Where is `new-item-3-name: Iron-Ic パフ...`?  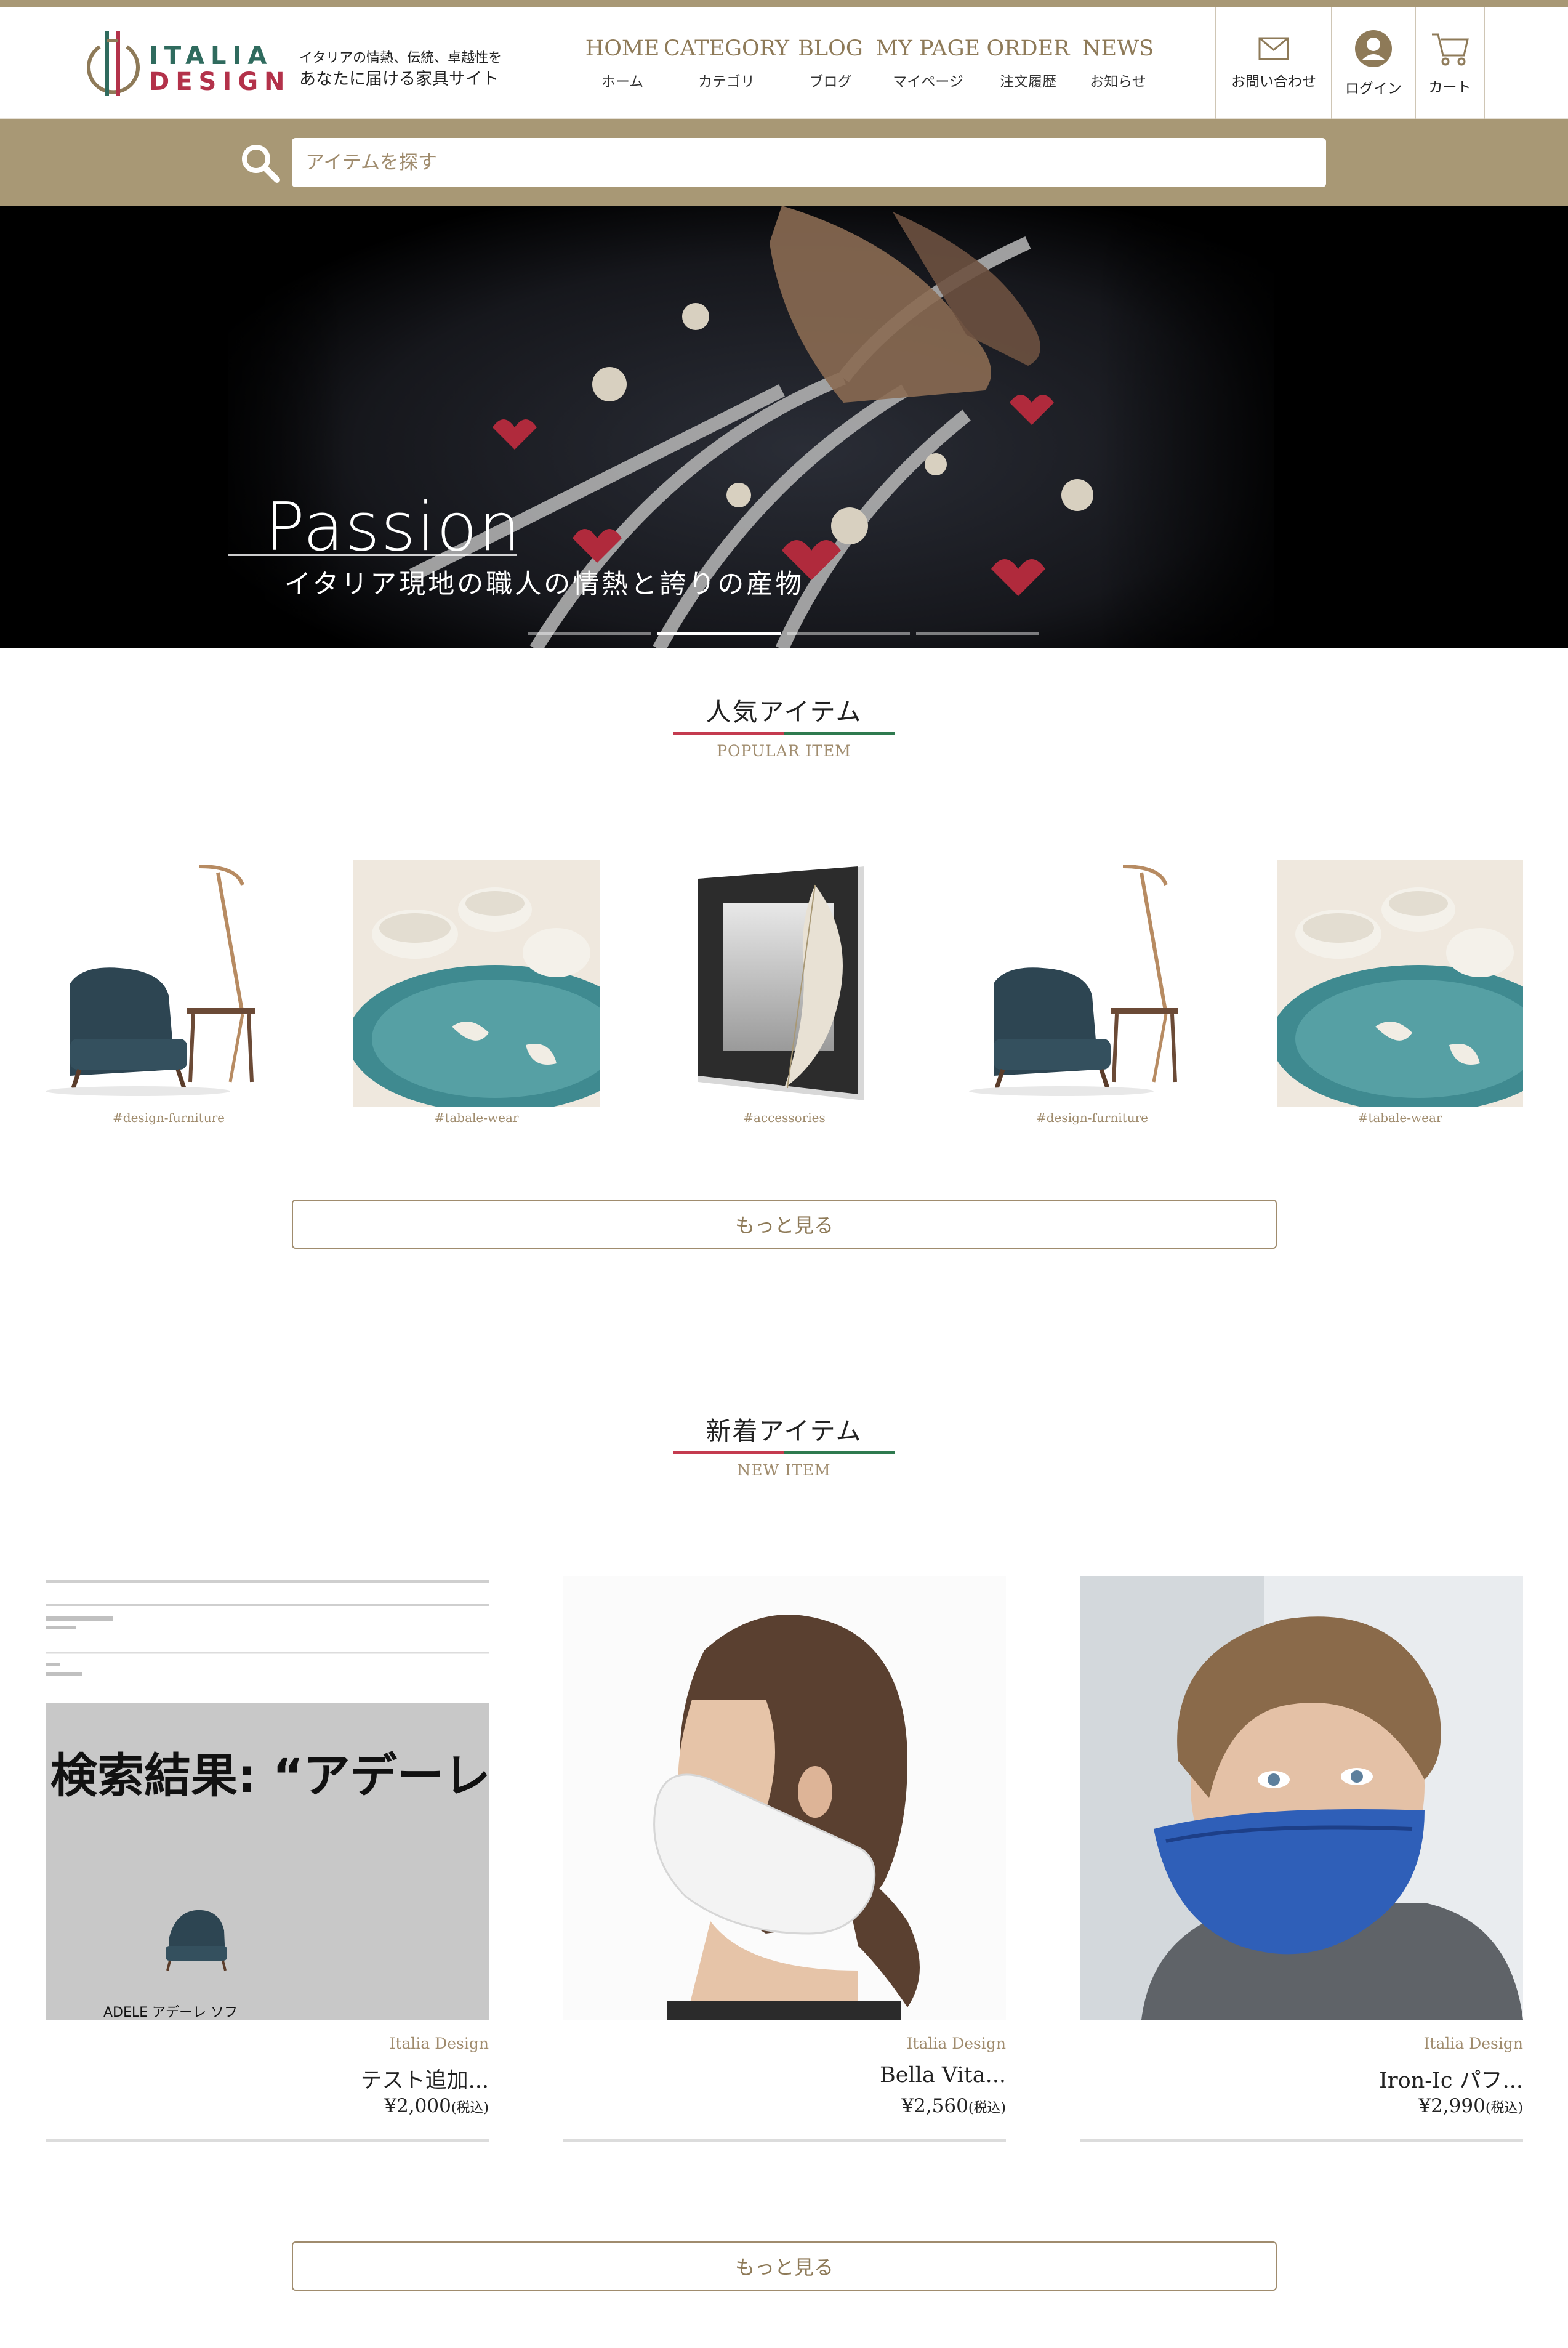
new-item-3-name: Iron-Ic パフ... is located at coordinates (1451, 2078).